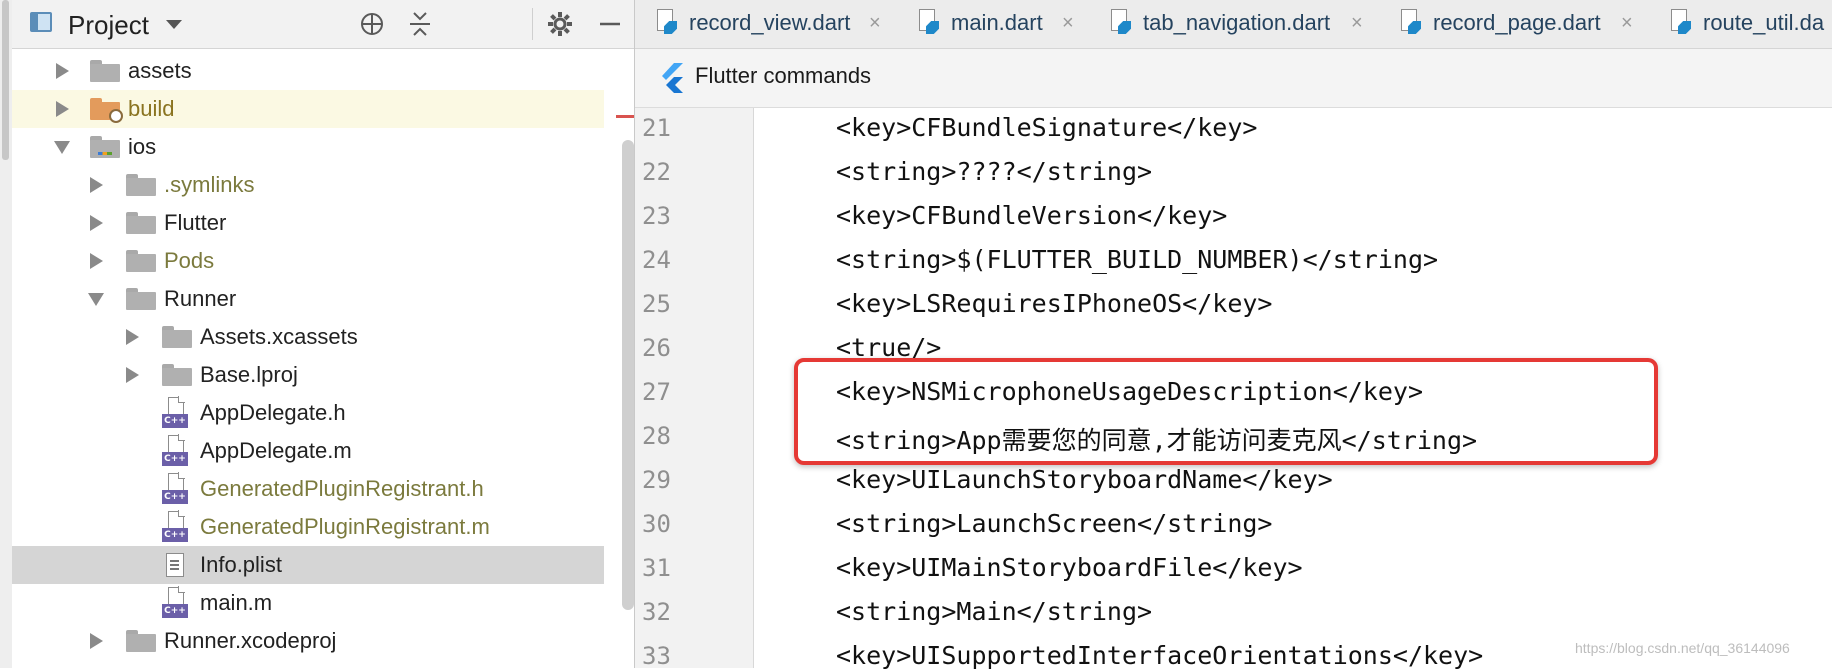  I want to click on tree-item-assets-xcassets: Assets.xcassets, so click(308, 337).